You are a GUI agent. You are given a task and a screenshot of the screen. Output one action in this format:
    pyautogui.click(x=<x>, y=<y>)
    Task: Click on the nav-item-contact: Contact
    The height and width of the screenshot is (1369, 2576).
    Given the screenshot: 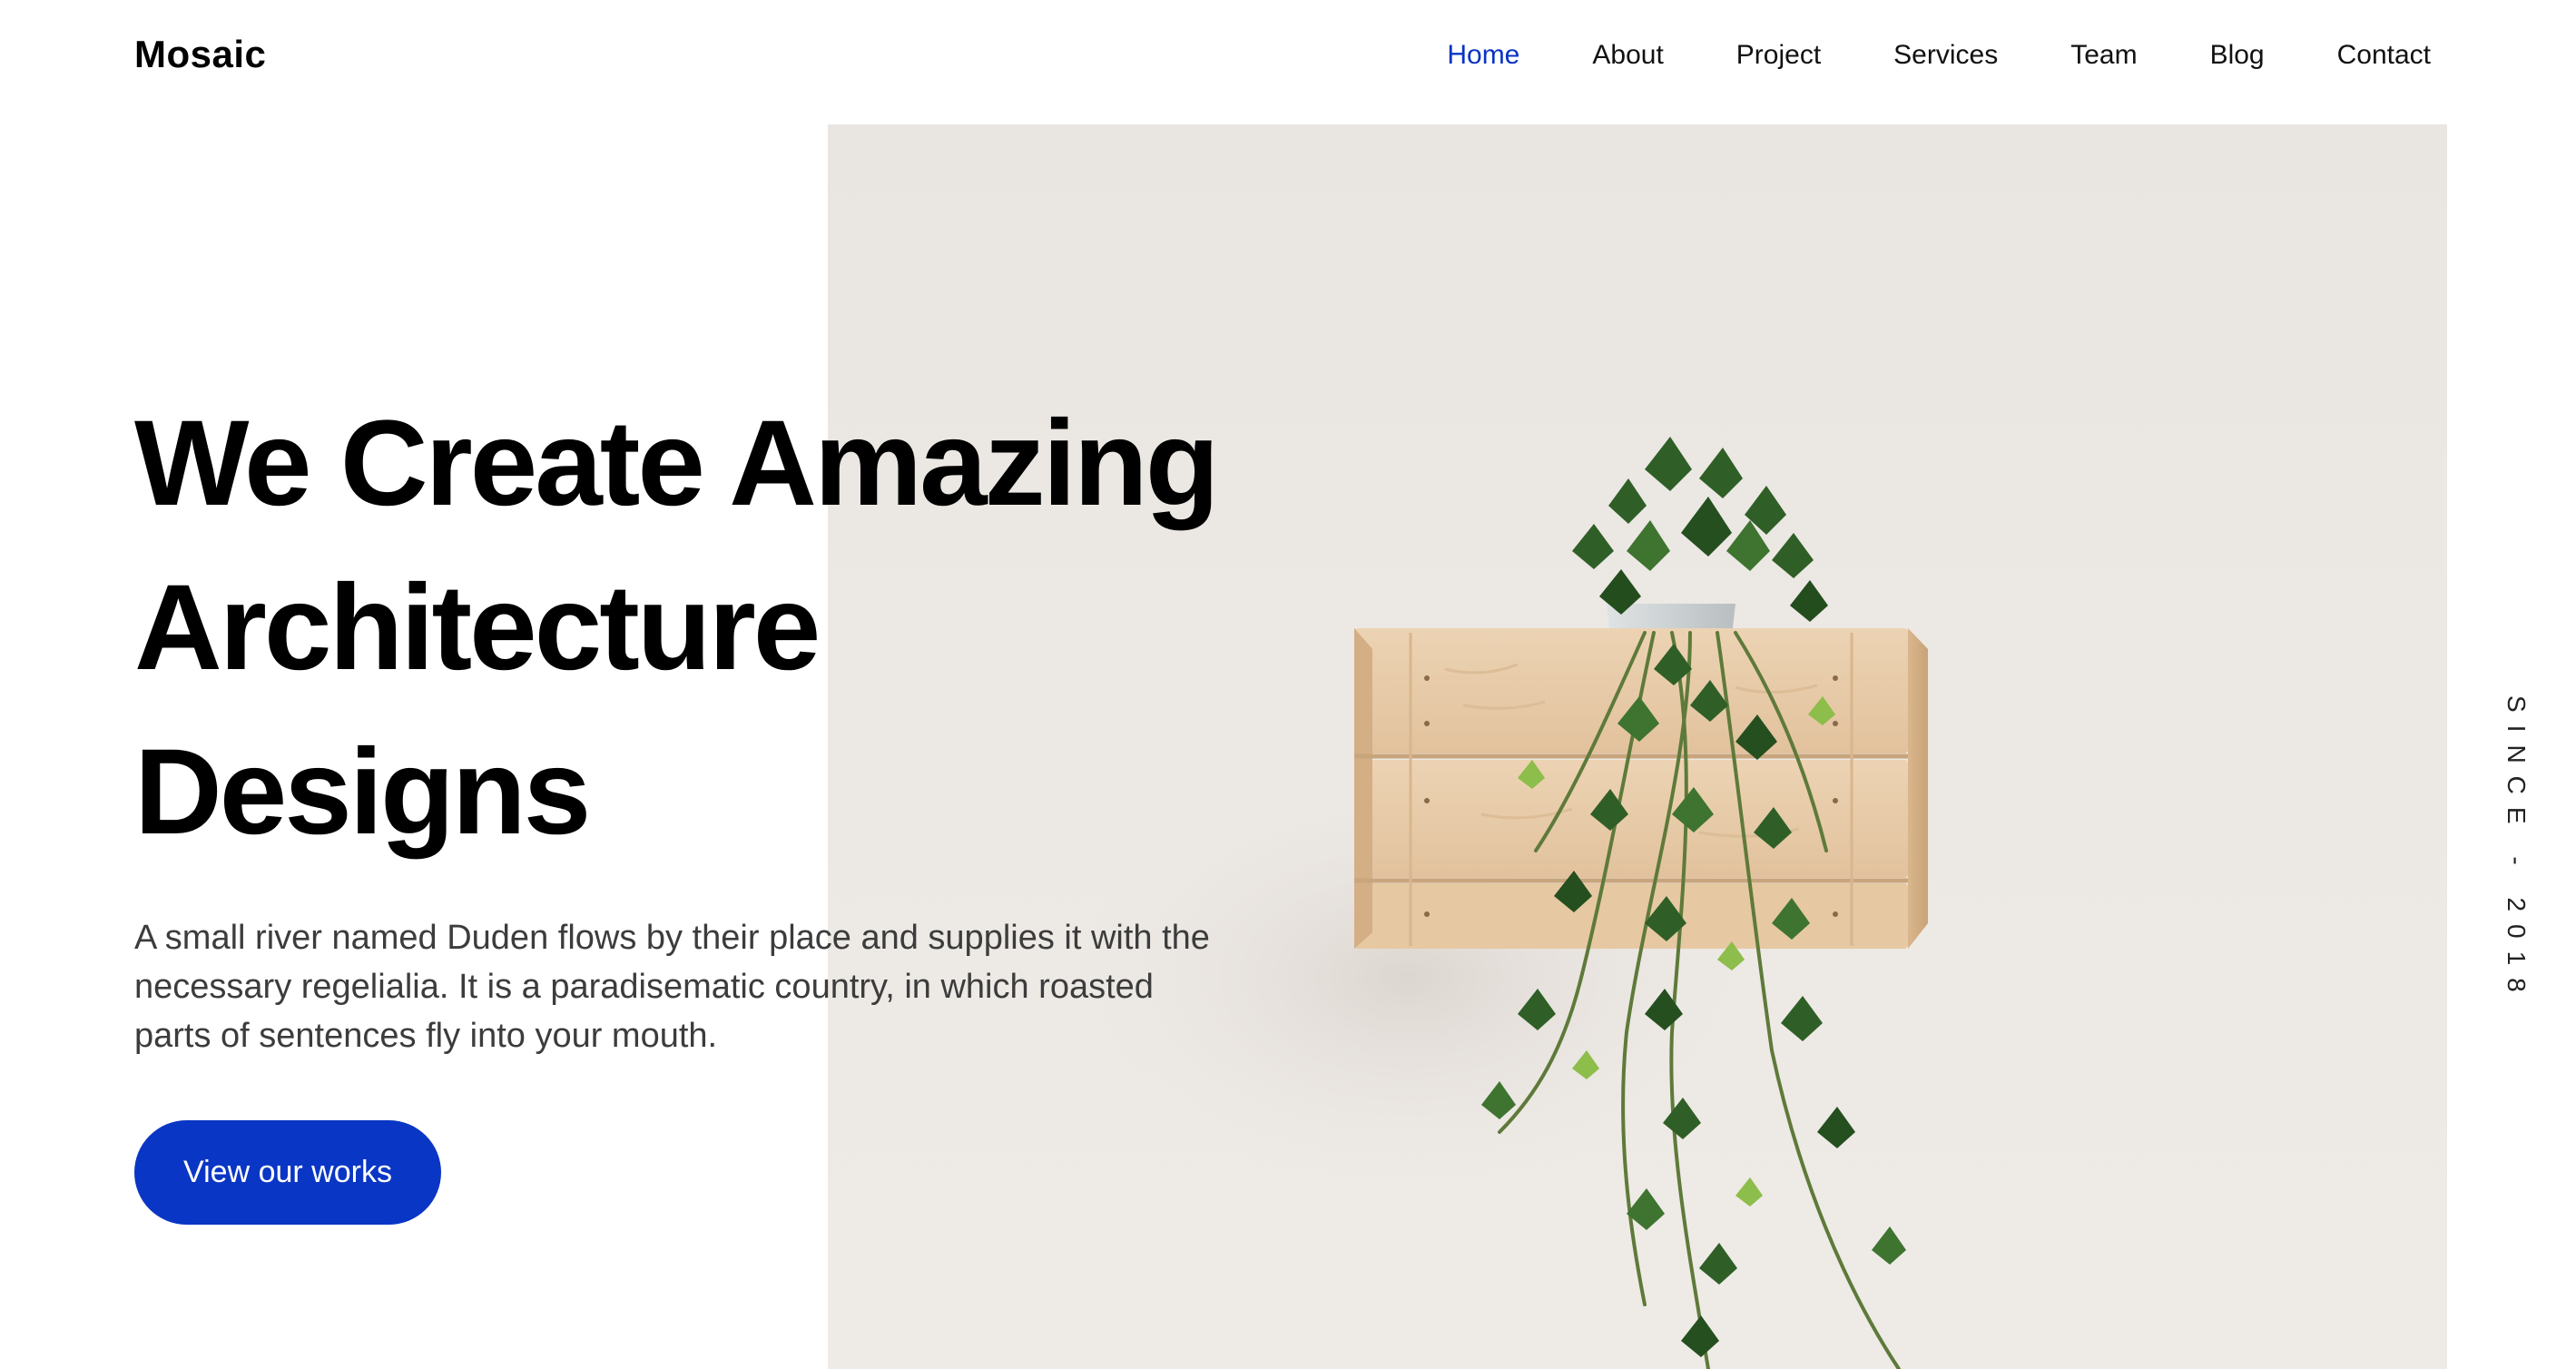 What is the action you would take?
    pyautogui.click(x=2384, y=55)
    